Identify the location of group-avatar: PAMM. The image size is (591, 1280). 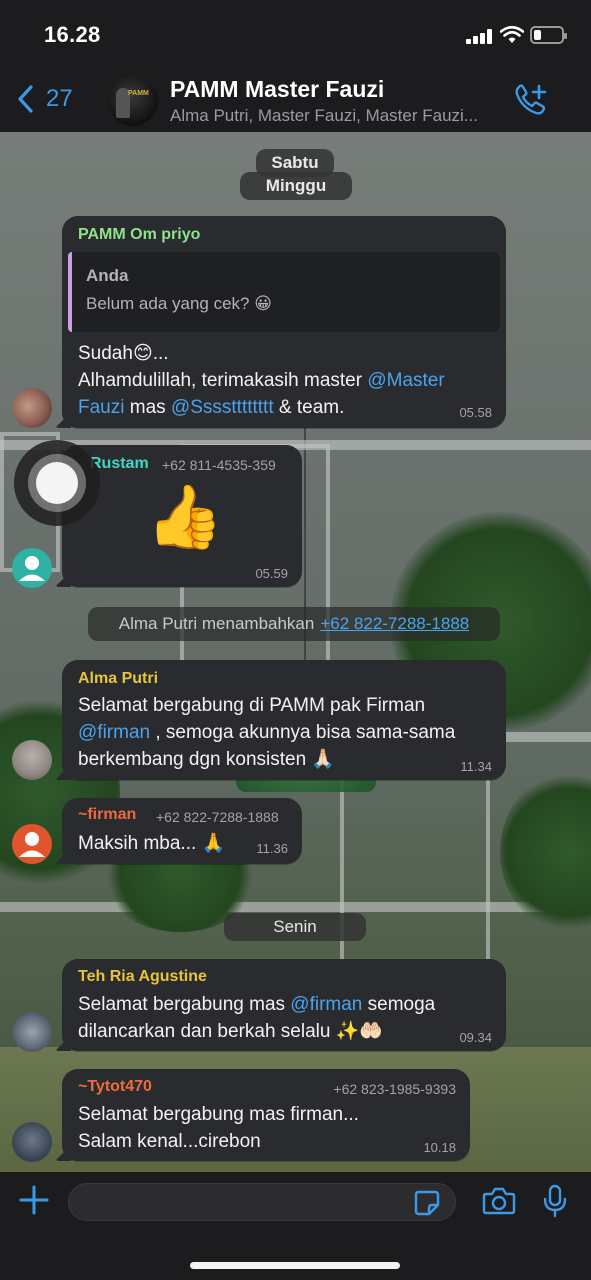
(133, 101).